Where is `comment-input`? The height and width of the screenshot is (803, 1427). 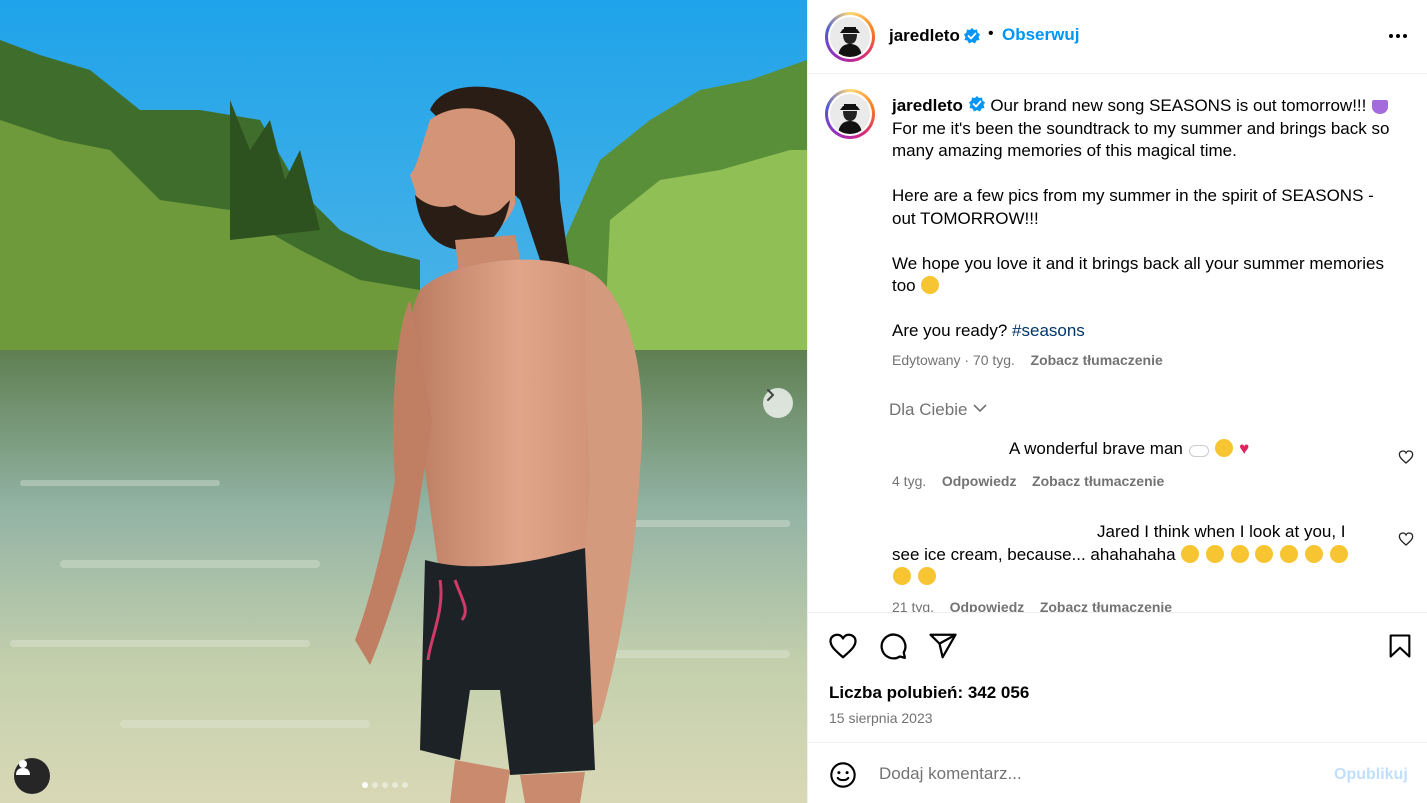 comment-input is located at coordinates (1089, 774).